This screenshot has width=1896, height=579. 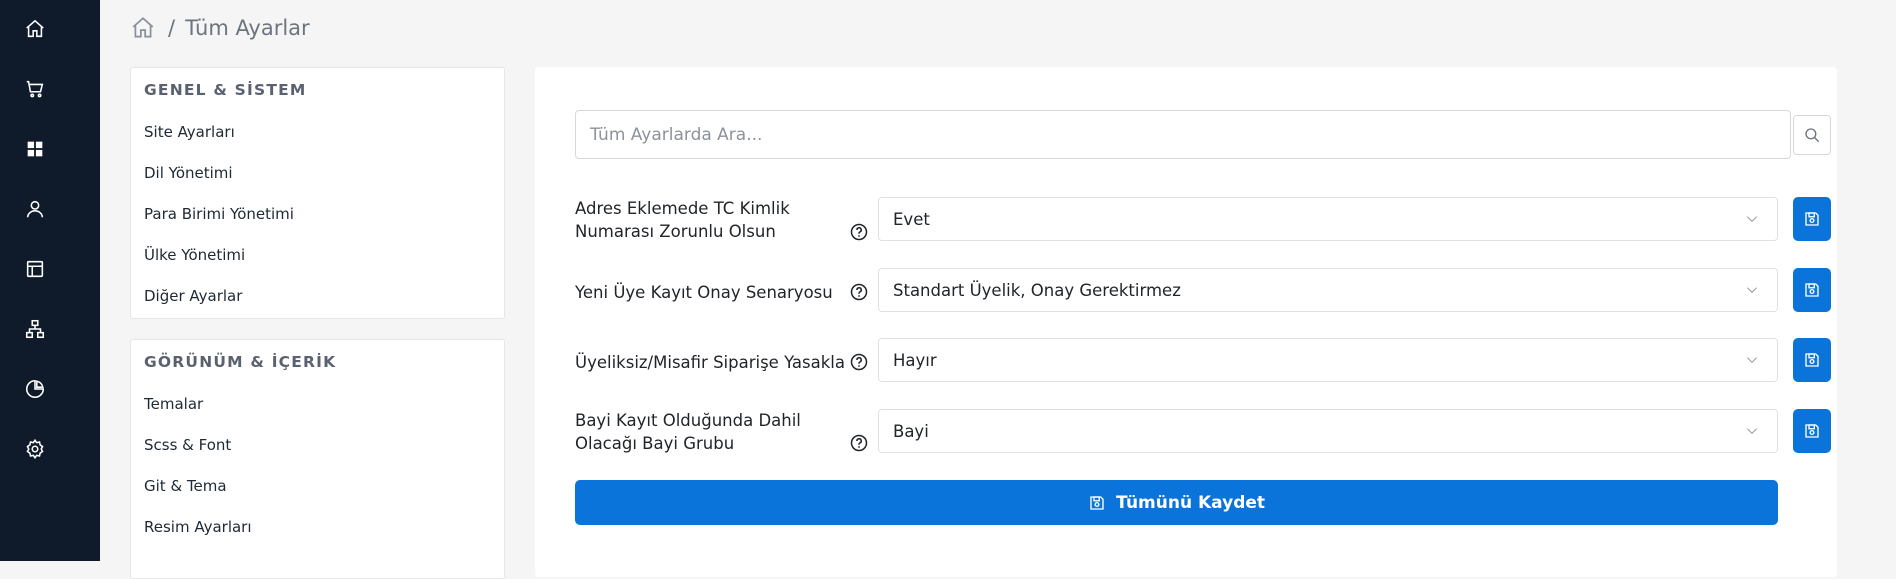 What do you see at coordinates (1328, 219) in the screenshot?
I see `setting-select: Evet` at bounding box center [1328, 219].